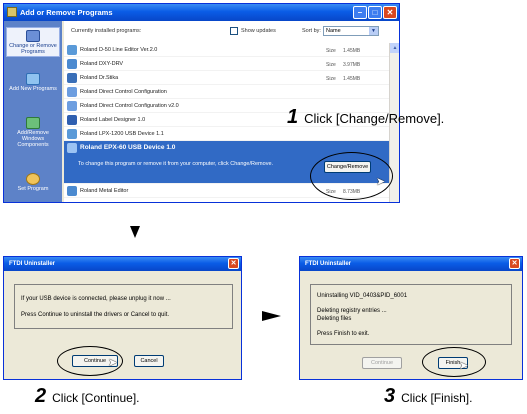  I want to click on step-text: Click [Finish]., so click(437, 398).